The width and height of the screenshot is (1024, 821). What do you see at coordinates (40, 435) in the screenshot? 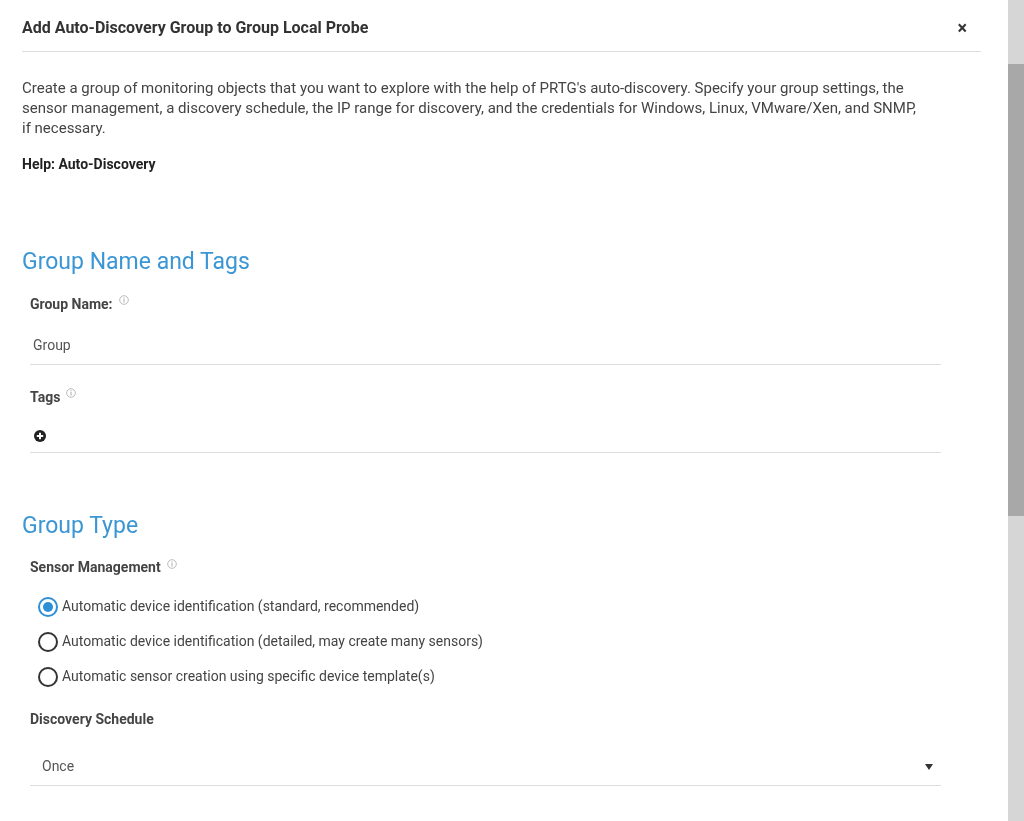
I see `add-icon` at bounding box center [40, 435].